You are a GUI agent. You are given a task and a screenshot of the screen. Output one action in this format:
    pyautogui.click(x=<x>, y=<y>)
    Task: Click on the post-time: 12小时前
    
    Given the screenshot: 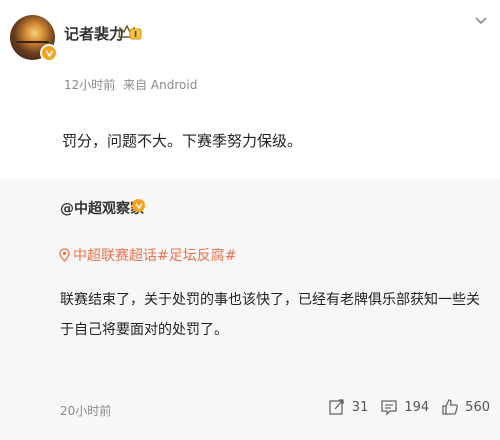 What is the action you would take?
    pyautogui.click(x=89, y=85)
    